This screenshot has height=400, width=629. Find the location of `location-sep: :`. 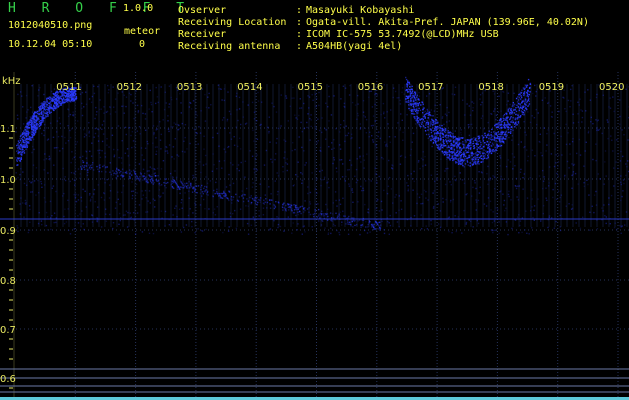

location-sep: : is located at coordinates (299, 22).